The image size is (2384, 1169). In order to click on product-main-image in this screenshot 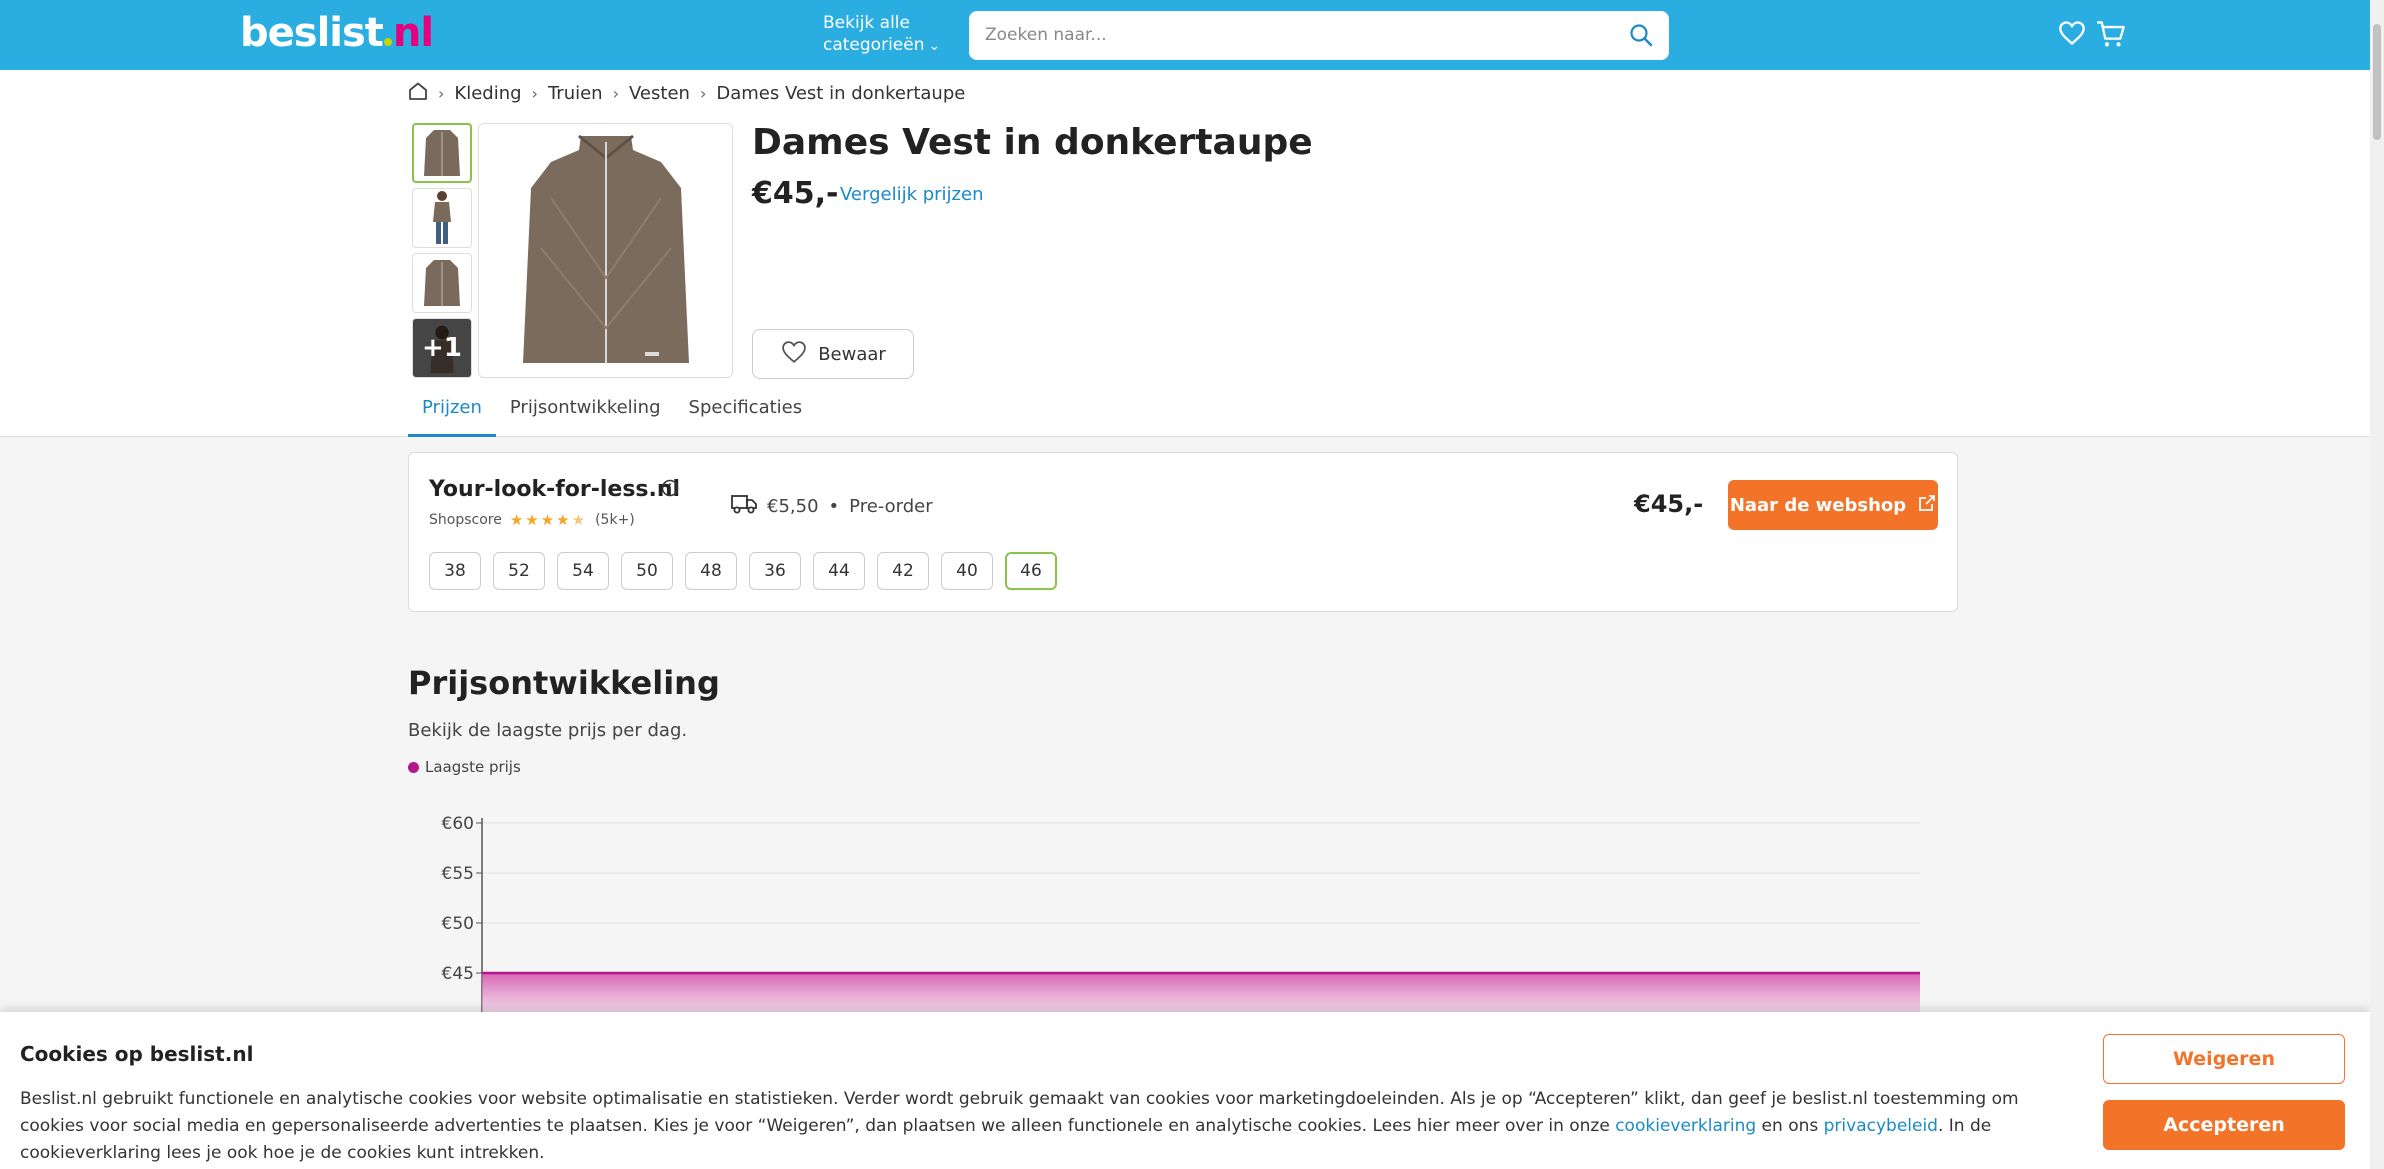, I will do `click(605, 250)`.